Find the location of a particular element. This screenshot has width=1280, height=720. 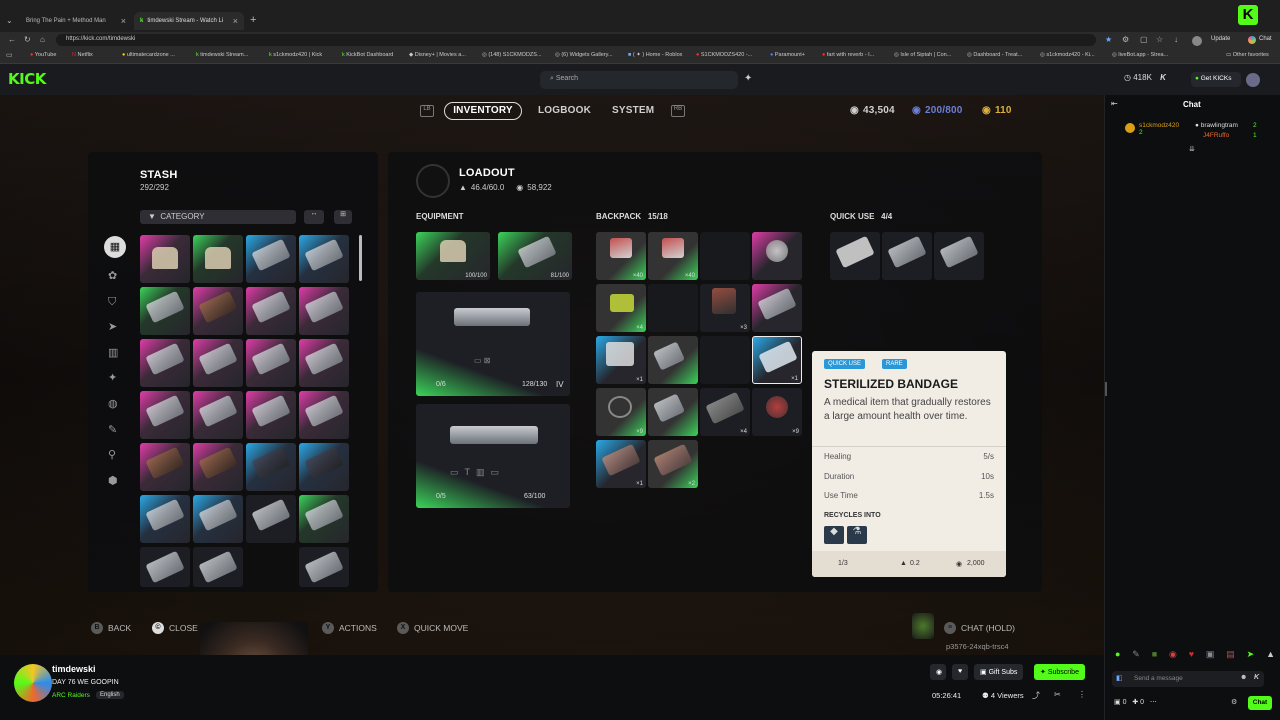

streamer-name: timdewski is located at coordinates (74, 669).